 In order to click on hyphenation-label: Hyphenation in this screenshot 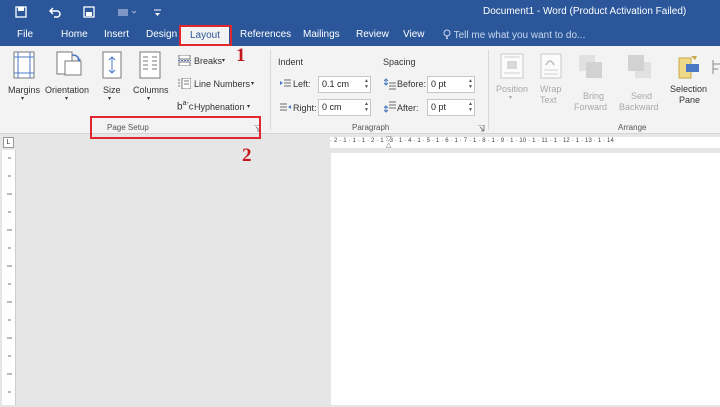, I will do `click(219, 107)`.